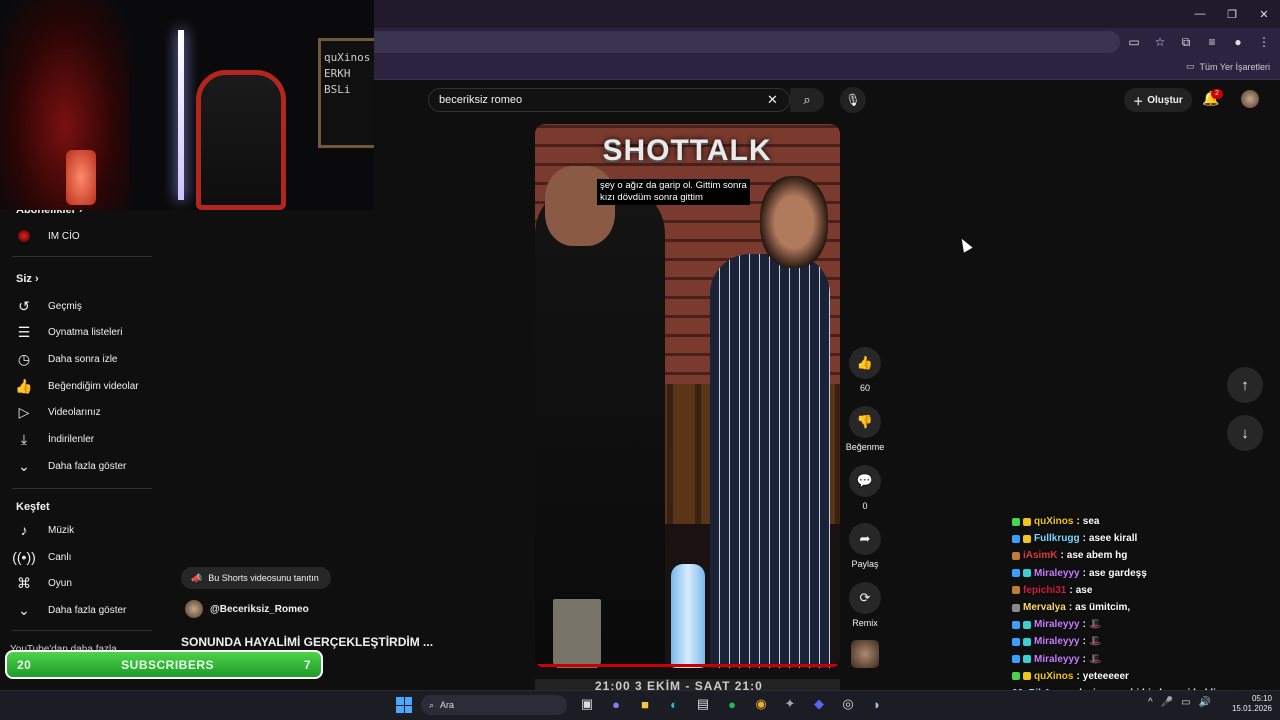 The height and width of the screenshot is (720, 1280). Describe the element at coordinates (404, 705) in the screenshot. I see `windows-start-icon` at that location.